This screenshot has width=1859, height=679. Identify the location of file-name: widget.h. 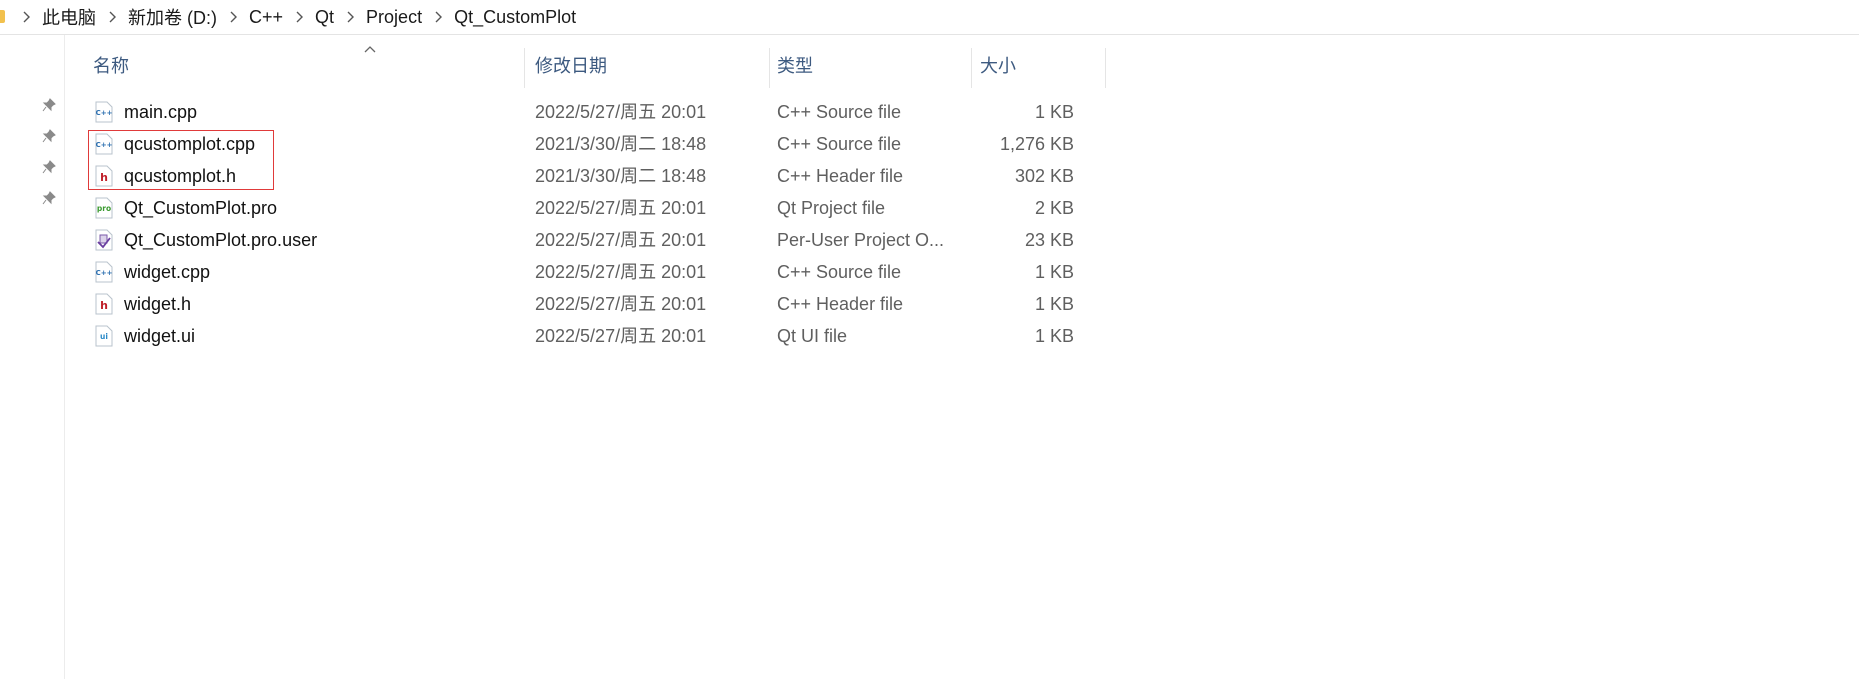
(157, 304).